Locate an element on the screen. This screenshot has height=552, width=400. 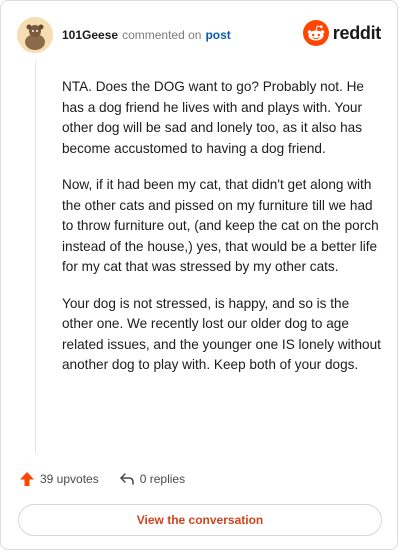
comment-meta: 101Geese commented on post is located at coordinates (146, 35).